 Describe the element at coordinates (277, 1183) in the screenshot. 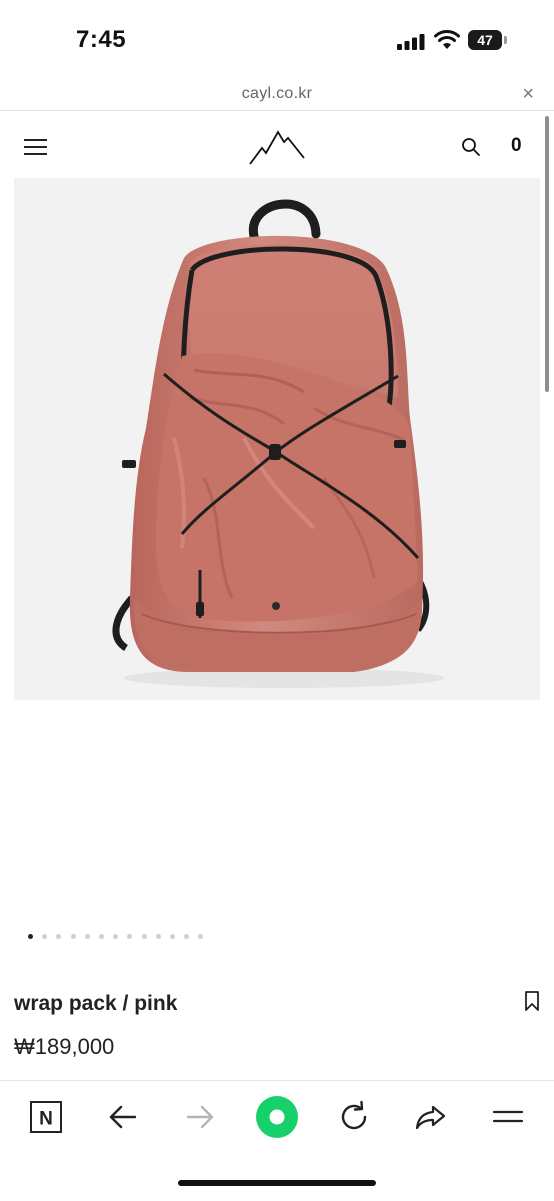

I see `home-indicator` at that location.